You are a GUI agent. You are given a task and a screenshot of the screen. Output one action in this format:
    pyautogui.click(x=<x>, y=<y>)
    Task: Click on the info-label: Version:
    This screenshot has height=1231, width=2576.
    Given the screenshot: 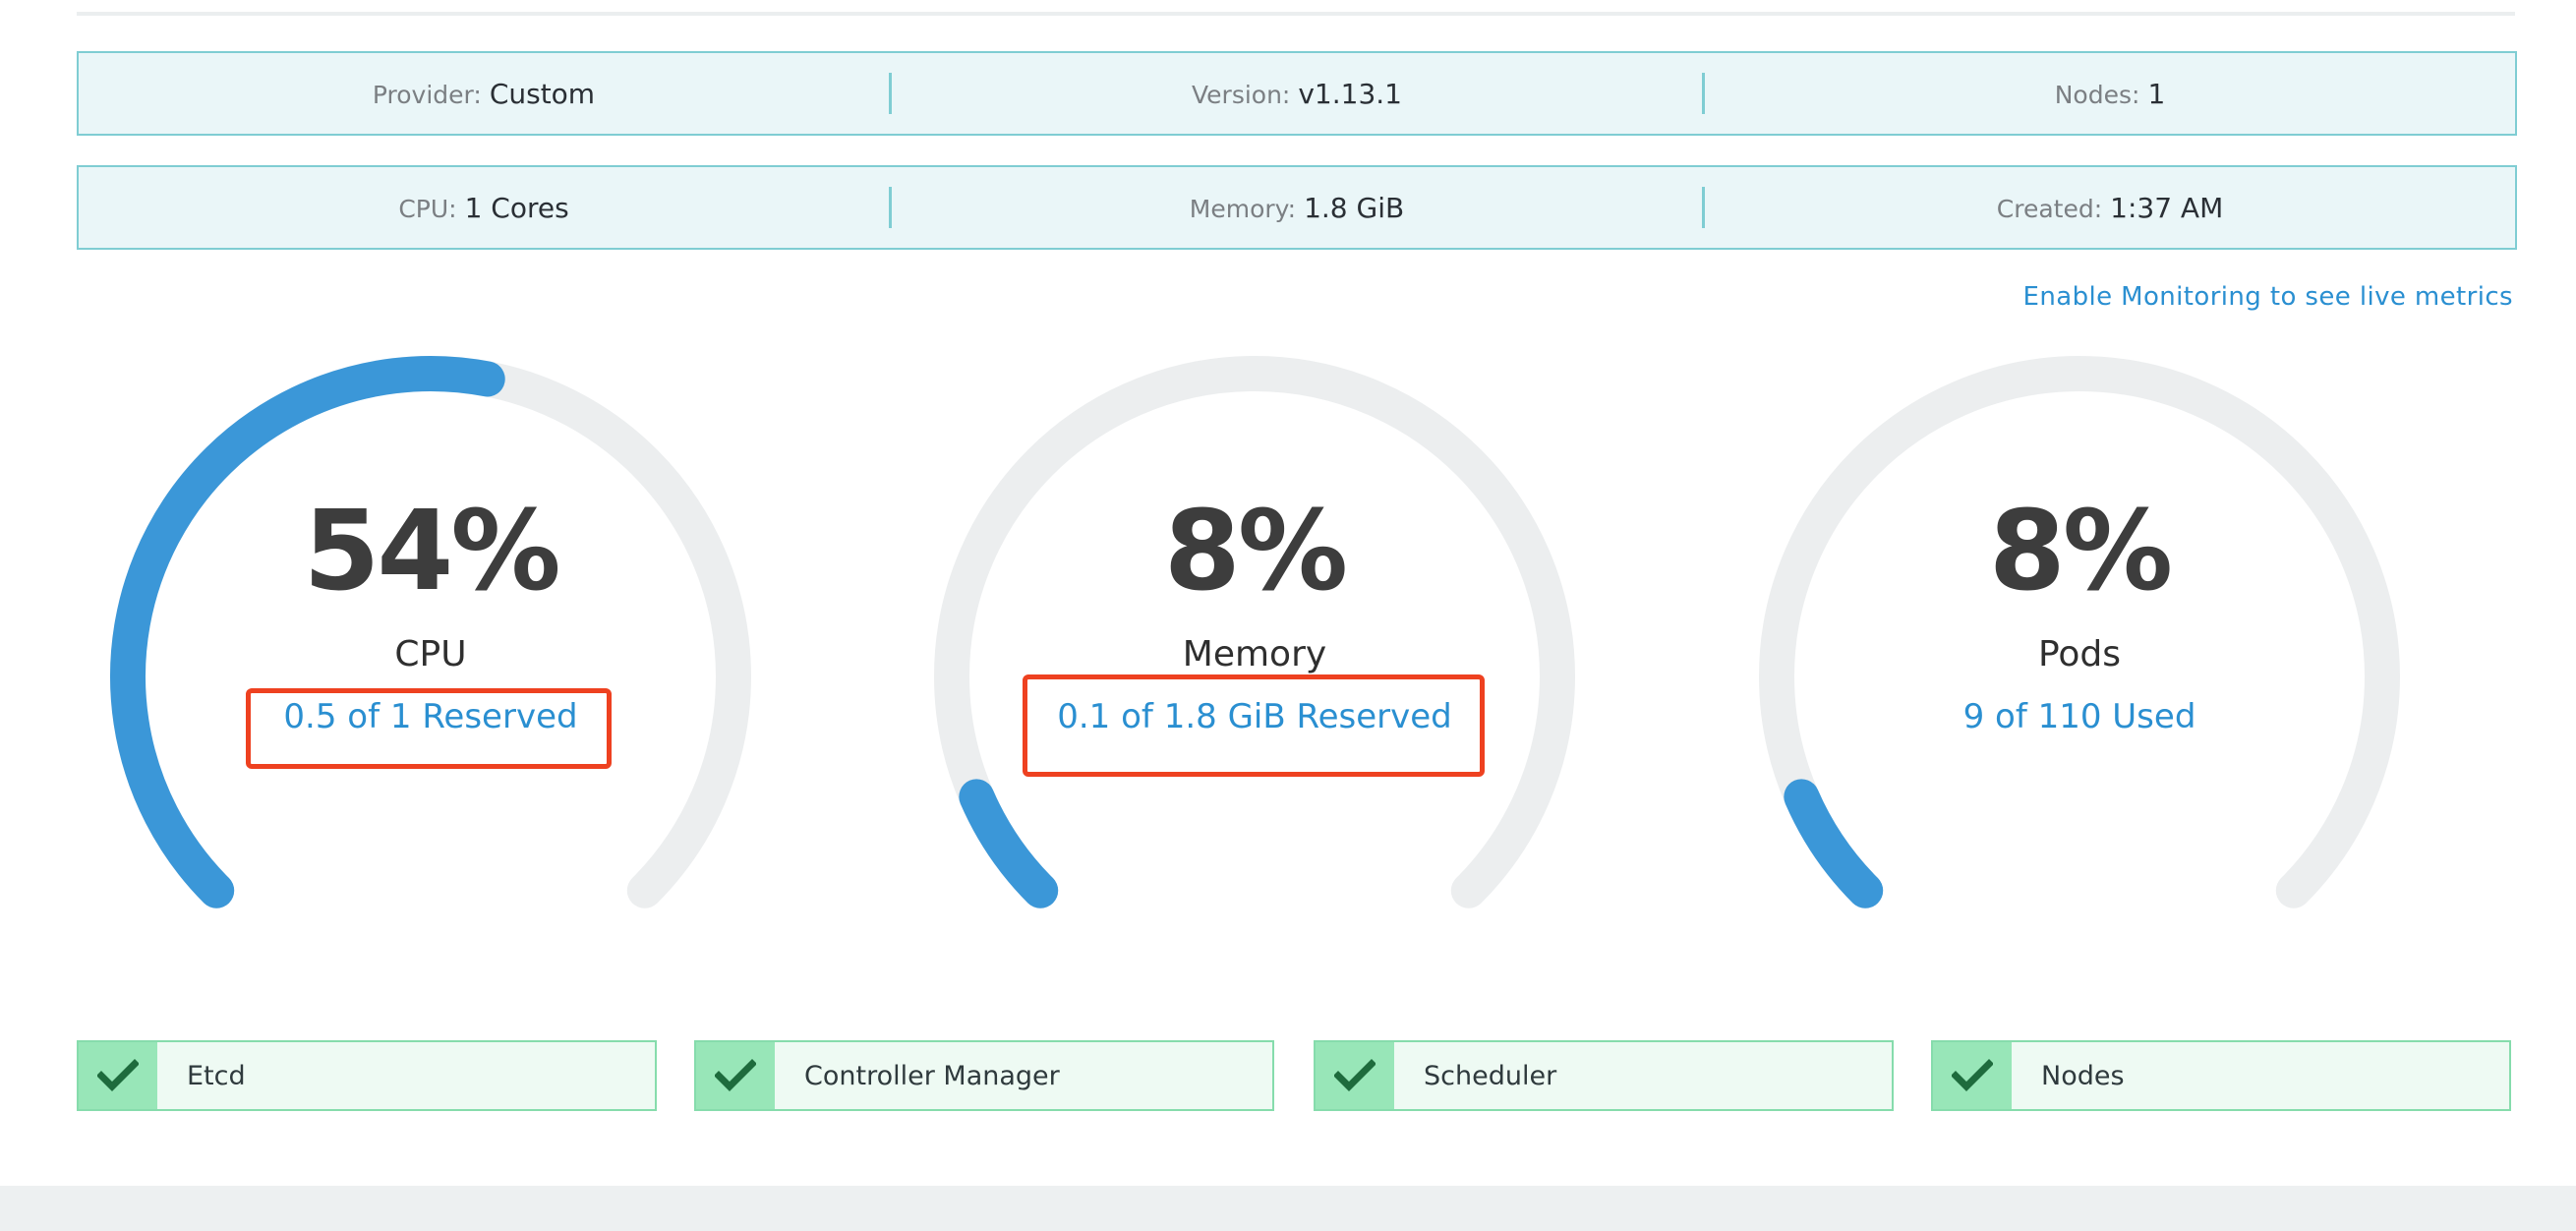 What is the action you would take?
    pyautogui.click(x=1241, y=94)
    